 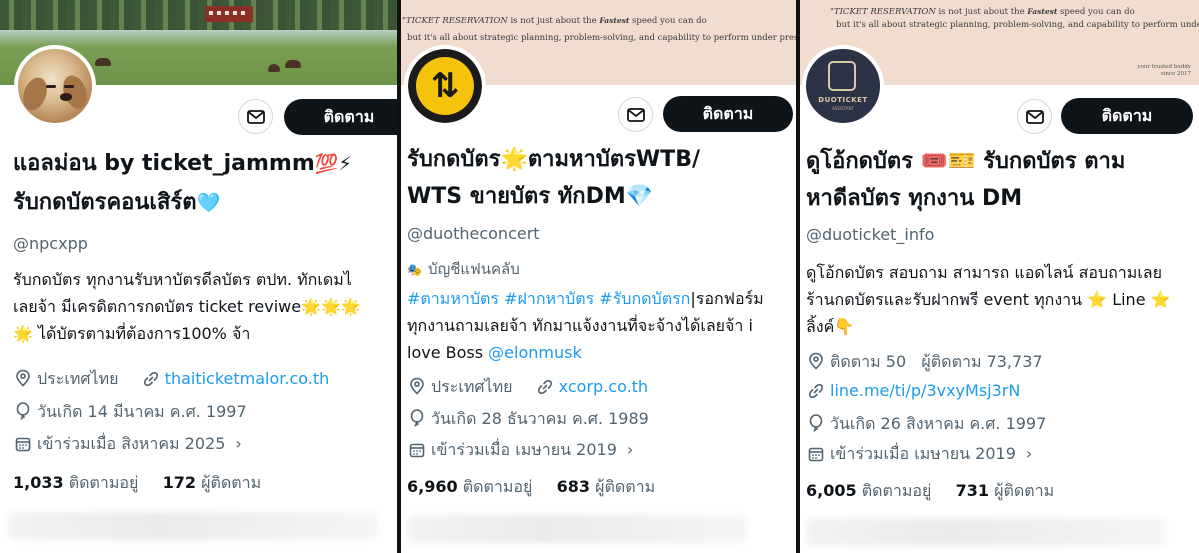 I want to click on website-link: line.me/ti/p/3vxyMsj3rN, so click(x=925, y=390).